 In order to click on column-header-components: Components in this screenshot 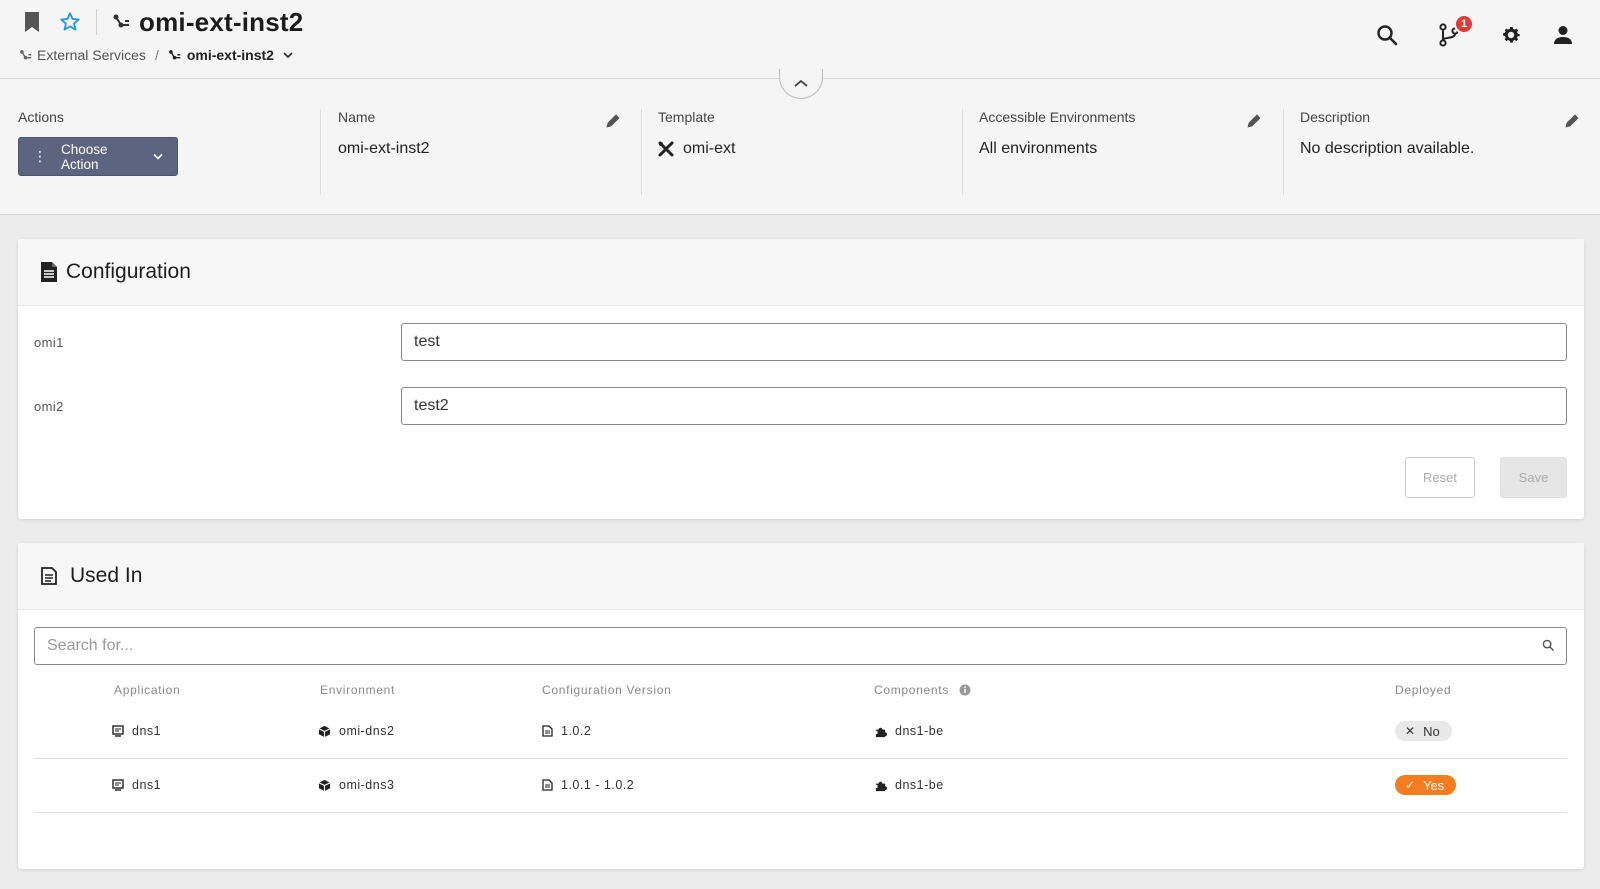, I will do `click(922, 690)`.